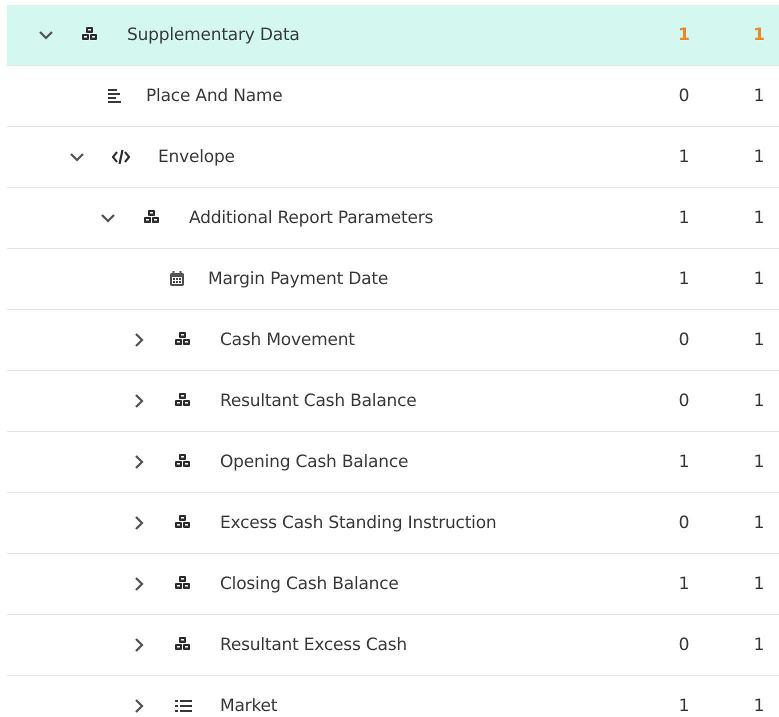 This screenshot has width=779, height=717. I want to click on node-label: Resultant Excess Cash, so click(313, 645).